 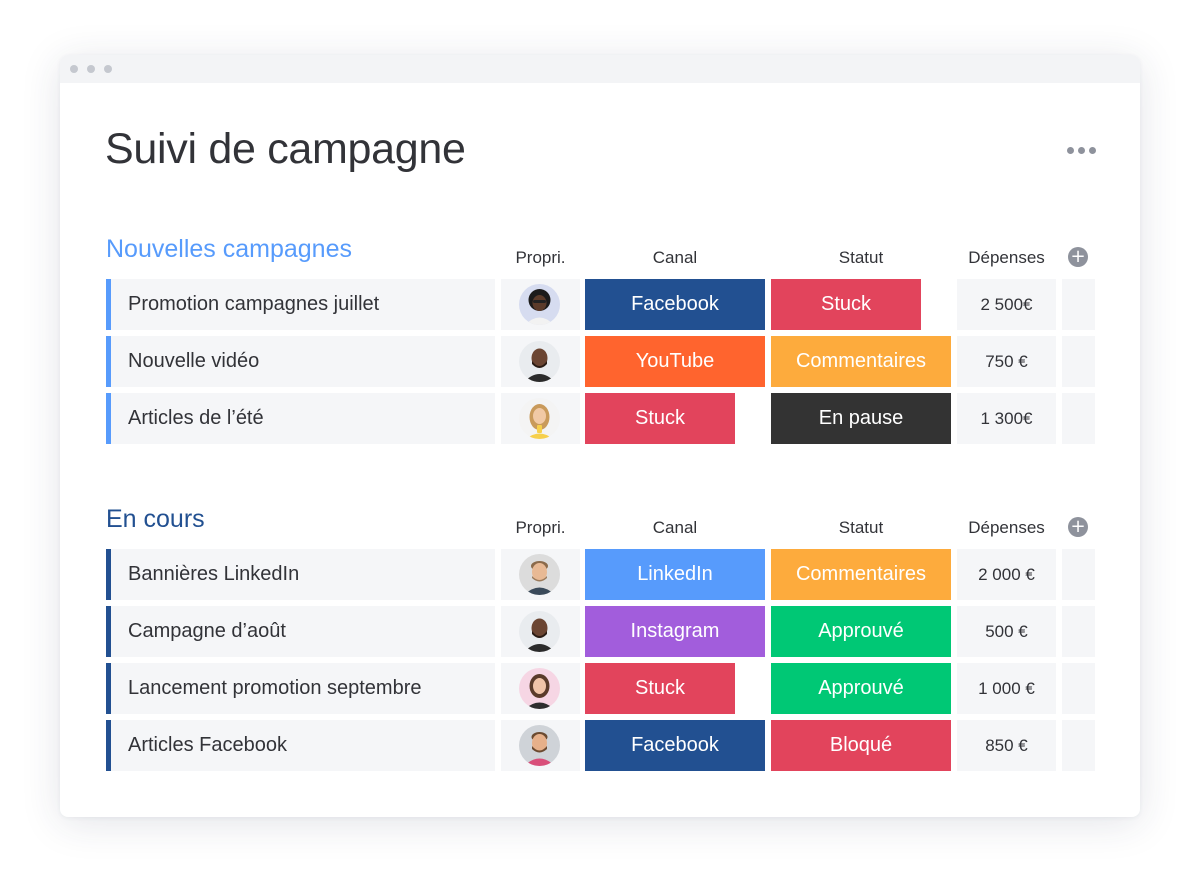 I want to click on channel-label: LinkedIn, so click(x=675, y=574).